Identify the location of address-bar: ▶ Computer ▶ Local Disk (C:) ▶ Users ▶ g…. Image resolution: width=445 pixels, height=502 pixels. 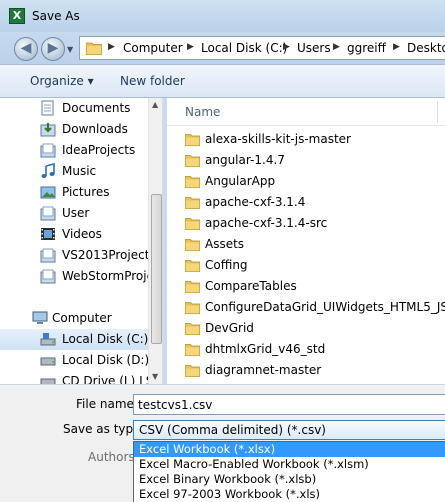
(262, 48).